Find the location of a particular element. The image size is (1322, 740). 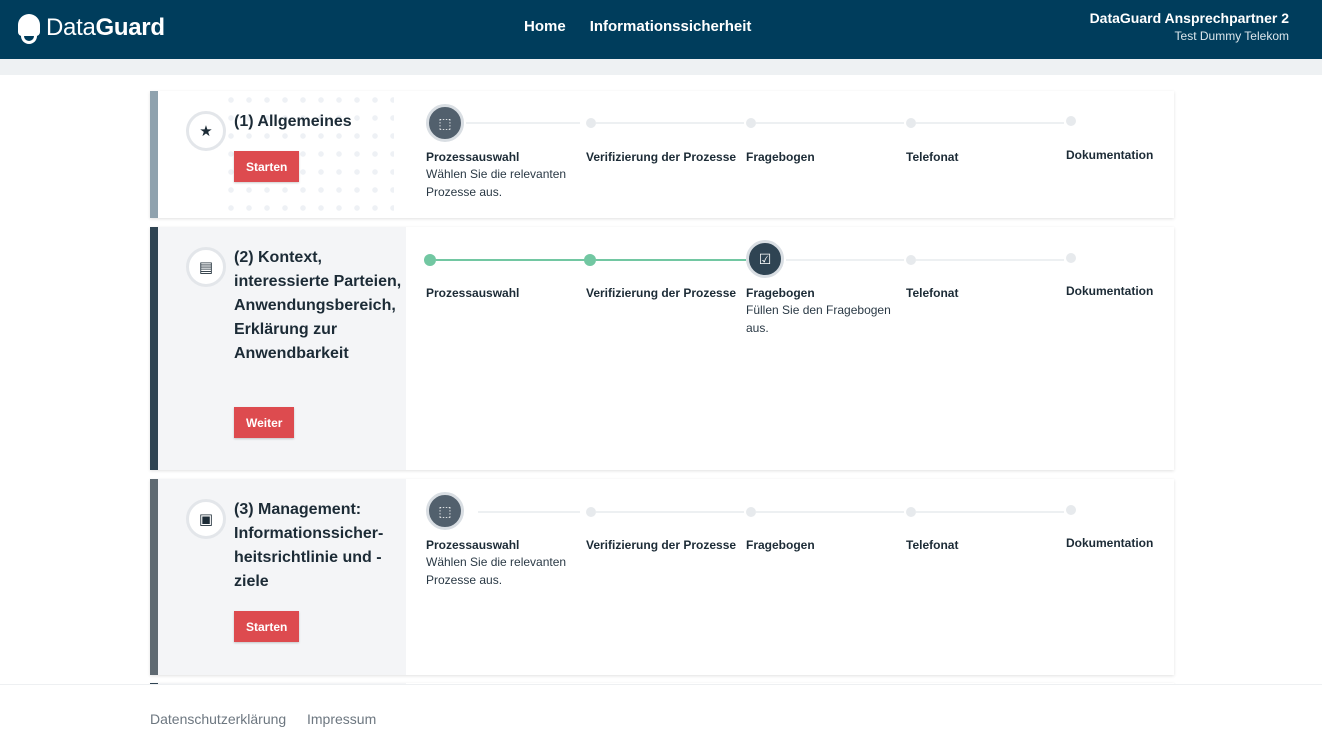

page-footer: Datenschutzerklärung Impressum is located at coordinates (661, 712).